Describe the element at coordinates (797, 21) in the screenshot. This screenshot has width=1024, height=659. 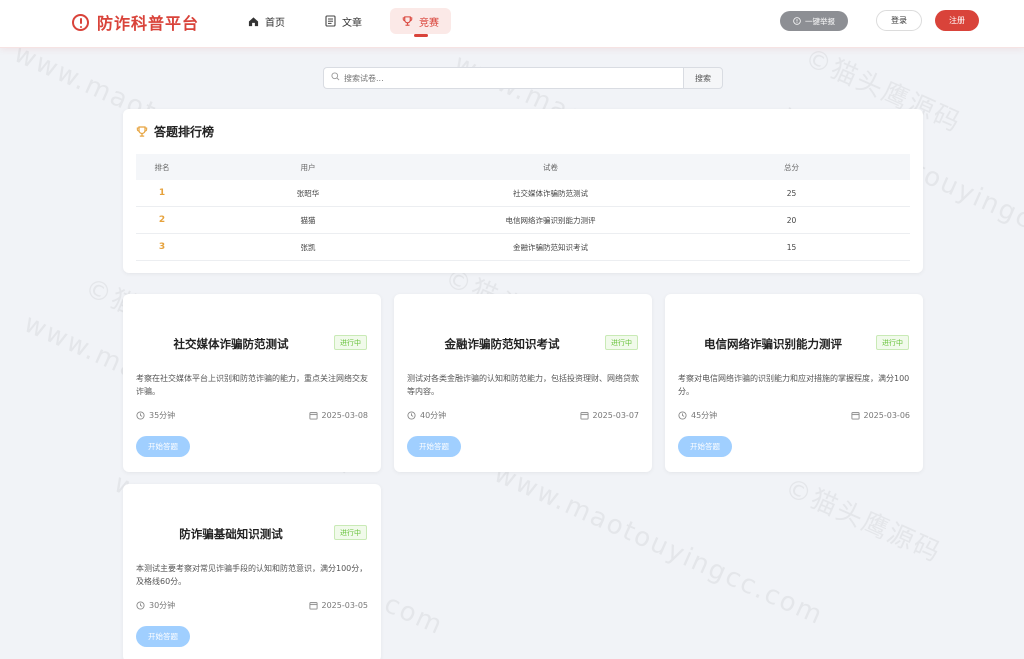
I see `info-circle-icon` at that location.